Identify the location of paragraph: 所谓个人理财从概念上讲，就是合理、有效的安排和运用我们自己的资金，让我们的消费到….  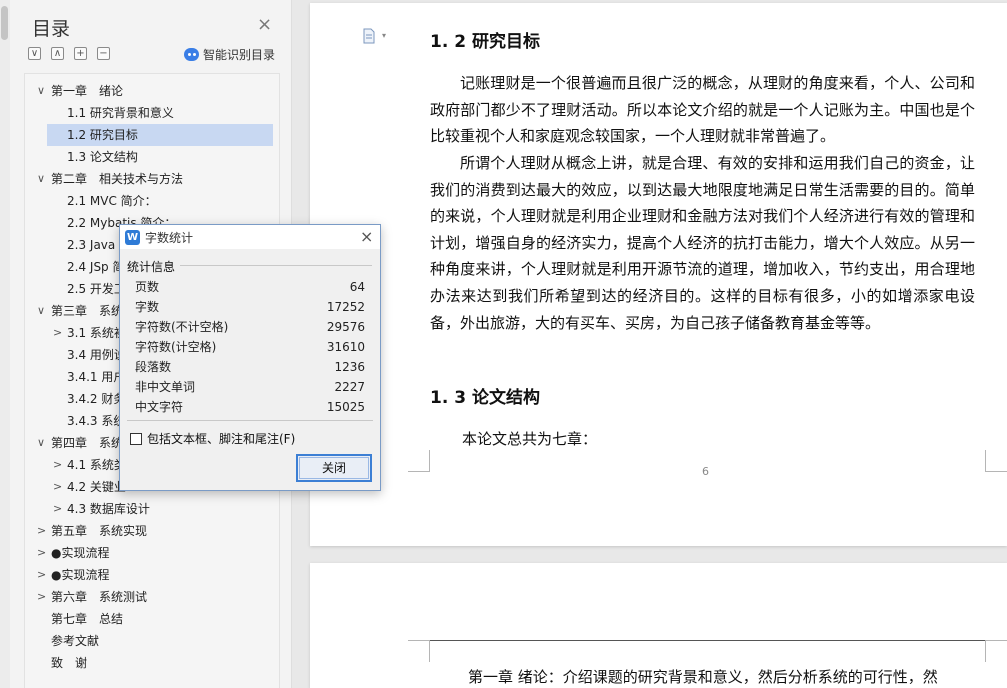
(702, 243).